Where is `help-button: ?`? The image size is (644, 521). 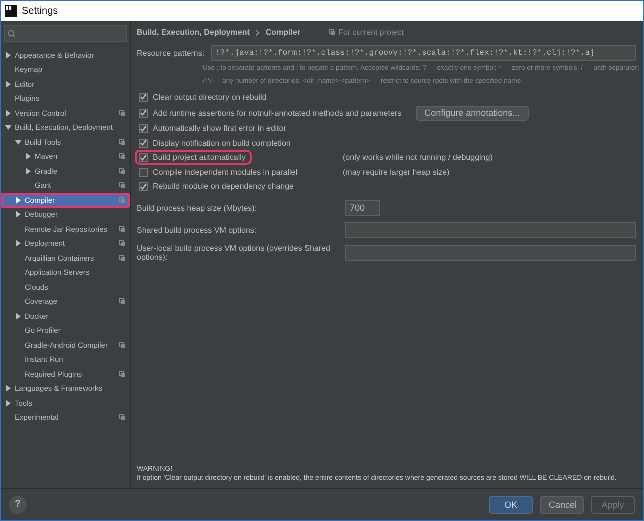
help-button: ? is located at coordinates (18, 505).